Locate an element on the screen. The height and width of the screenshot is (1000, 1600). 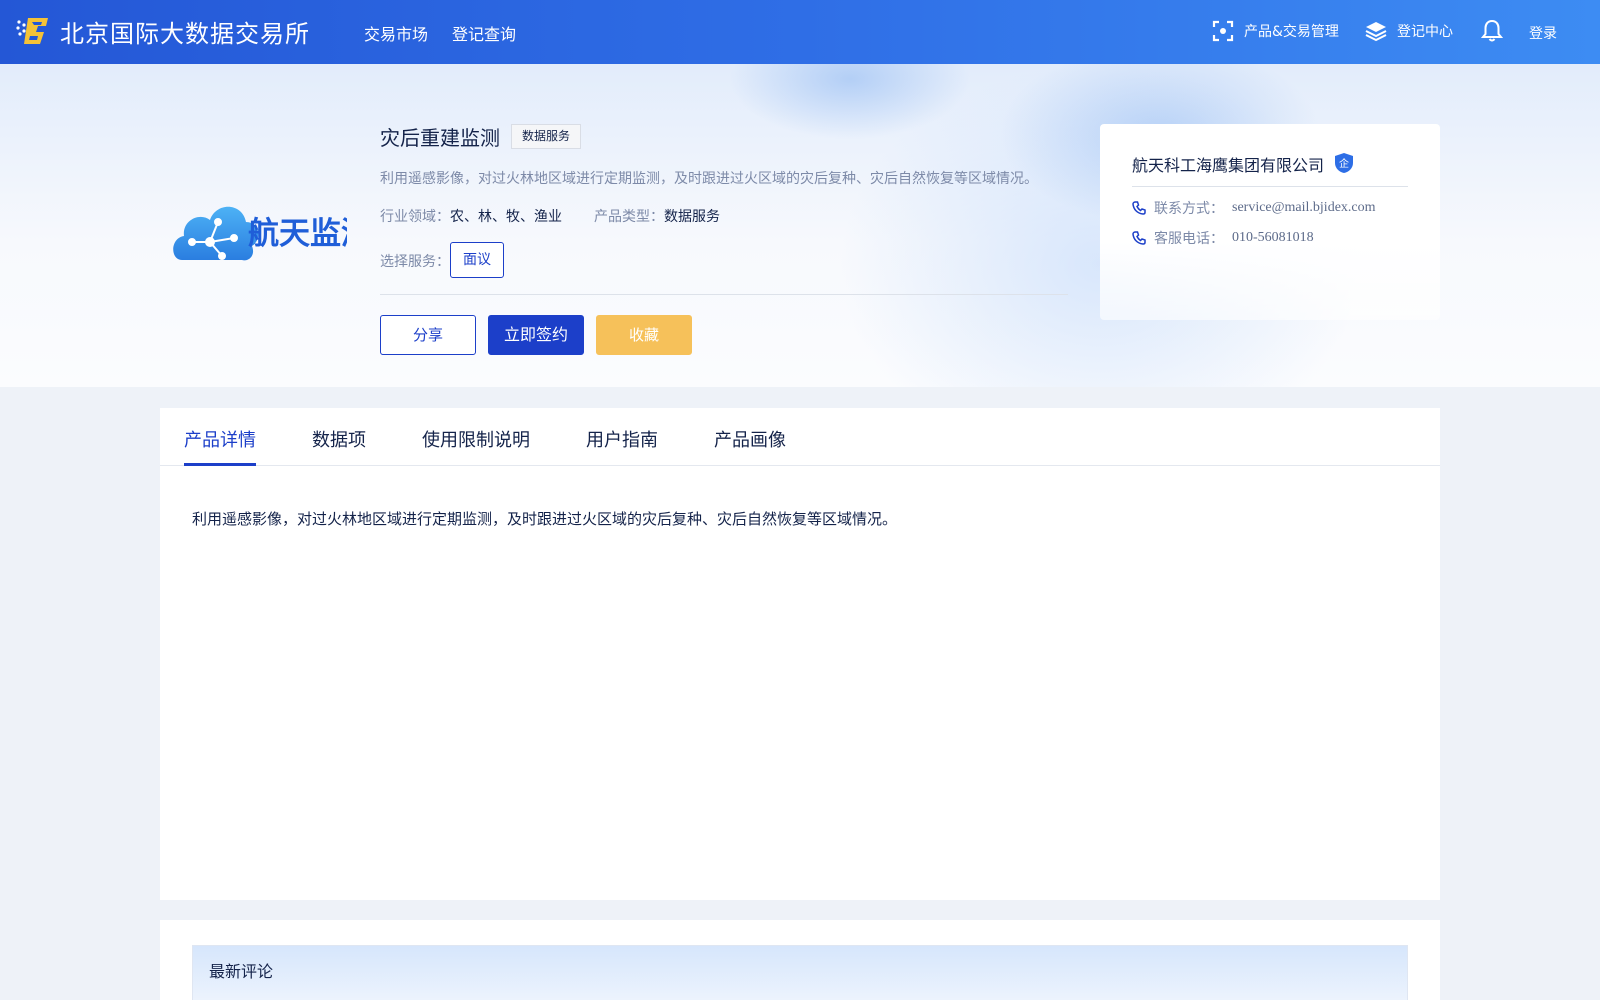
phone-label: 客服电话： is located at coordinates (1189, 239).